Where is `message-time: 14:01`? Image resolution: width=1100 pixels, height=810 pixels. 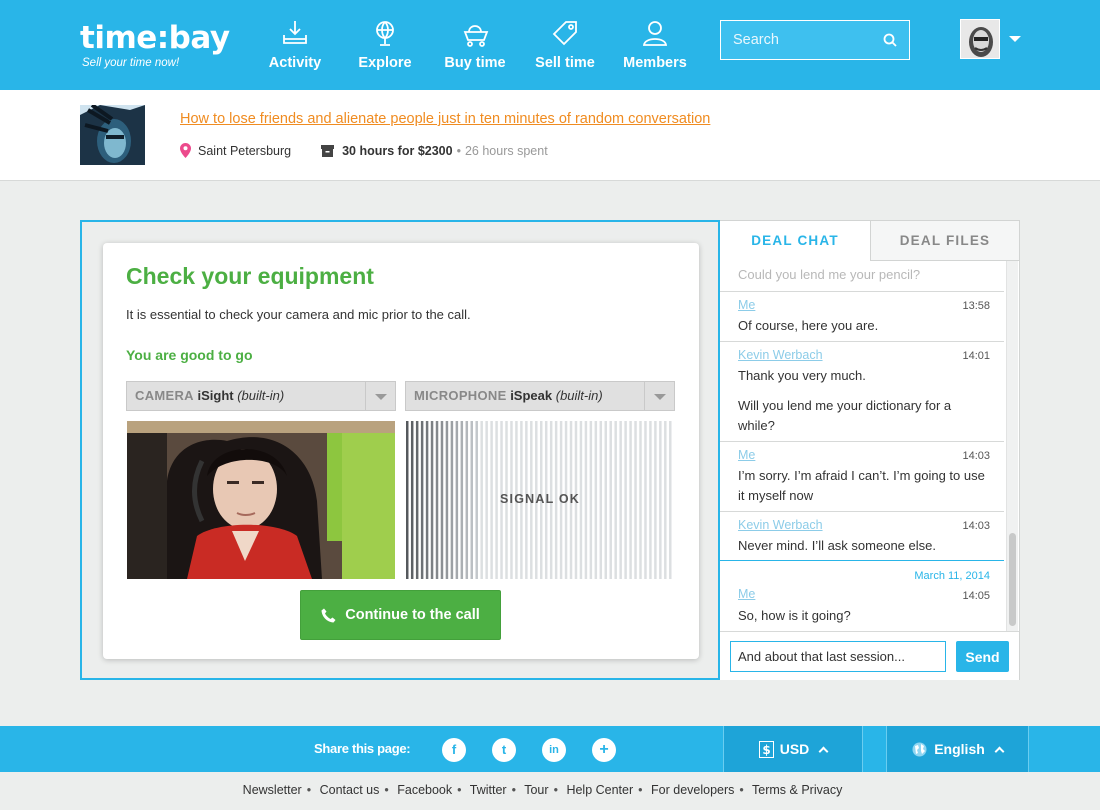
message-time: 14:01 is located at coordinates (976, 356).